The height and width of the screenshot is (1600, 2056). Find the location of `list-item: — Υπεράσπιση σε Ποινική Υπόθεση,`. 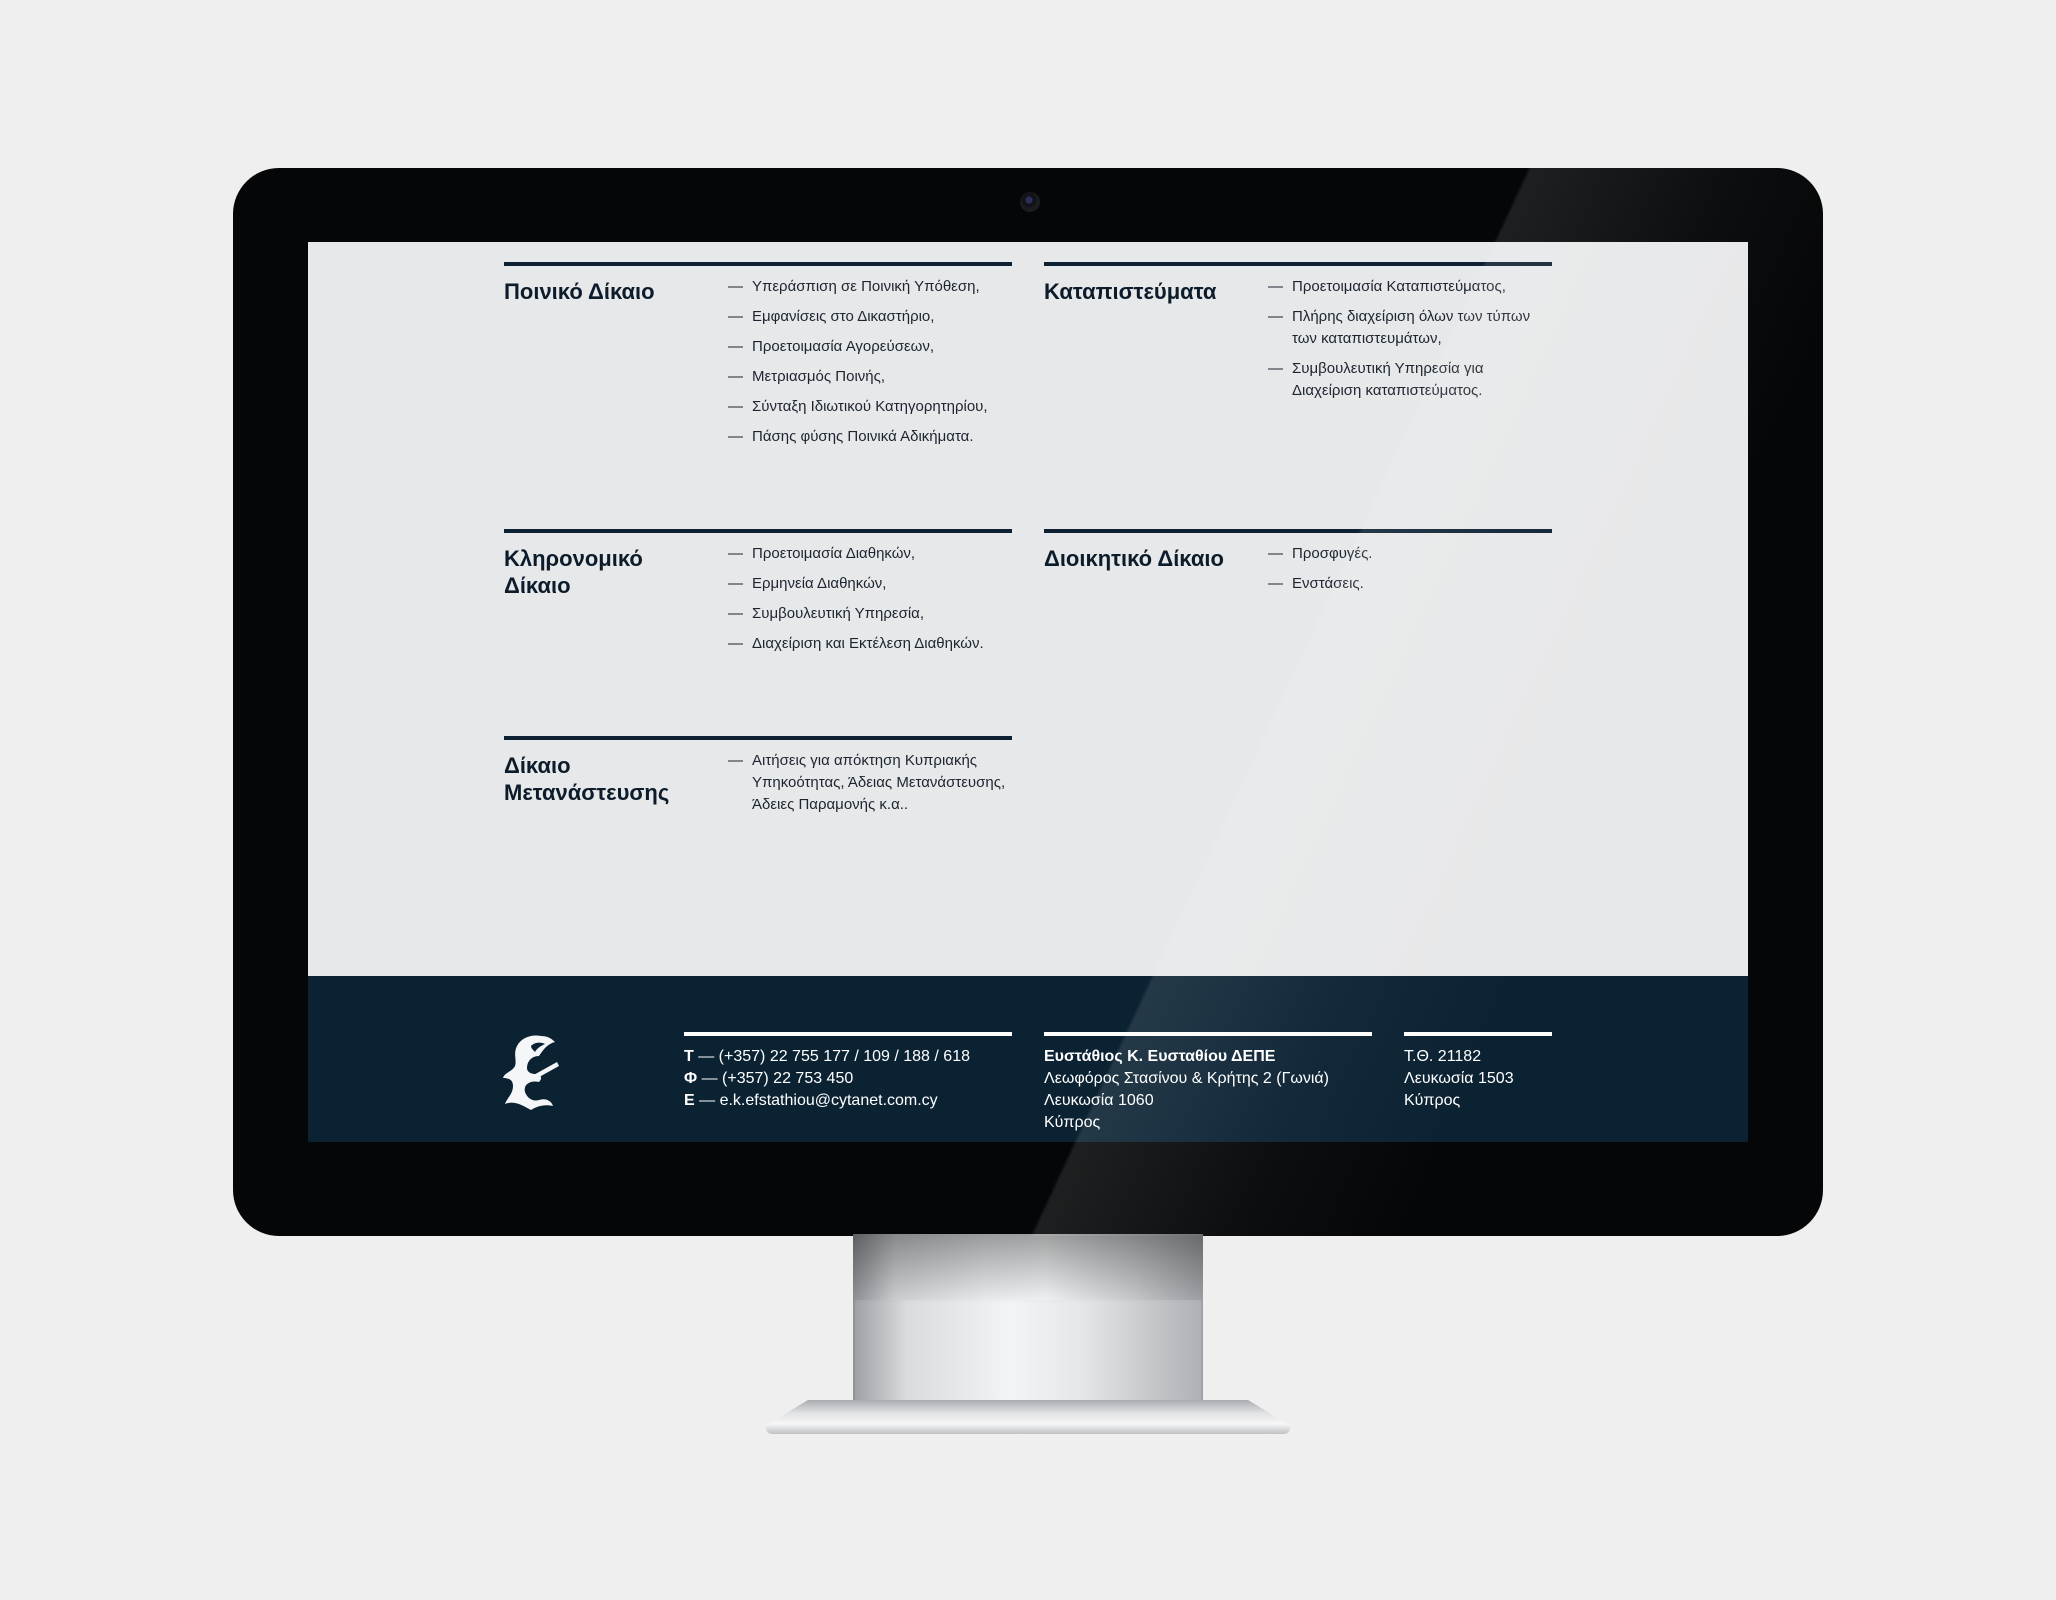

list-item: — Υπεράσπιση σε Ποινική Υπόθεση, is located at coordinates (870, 287).